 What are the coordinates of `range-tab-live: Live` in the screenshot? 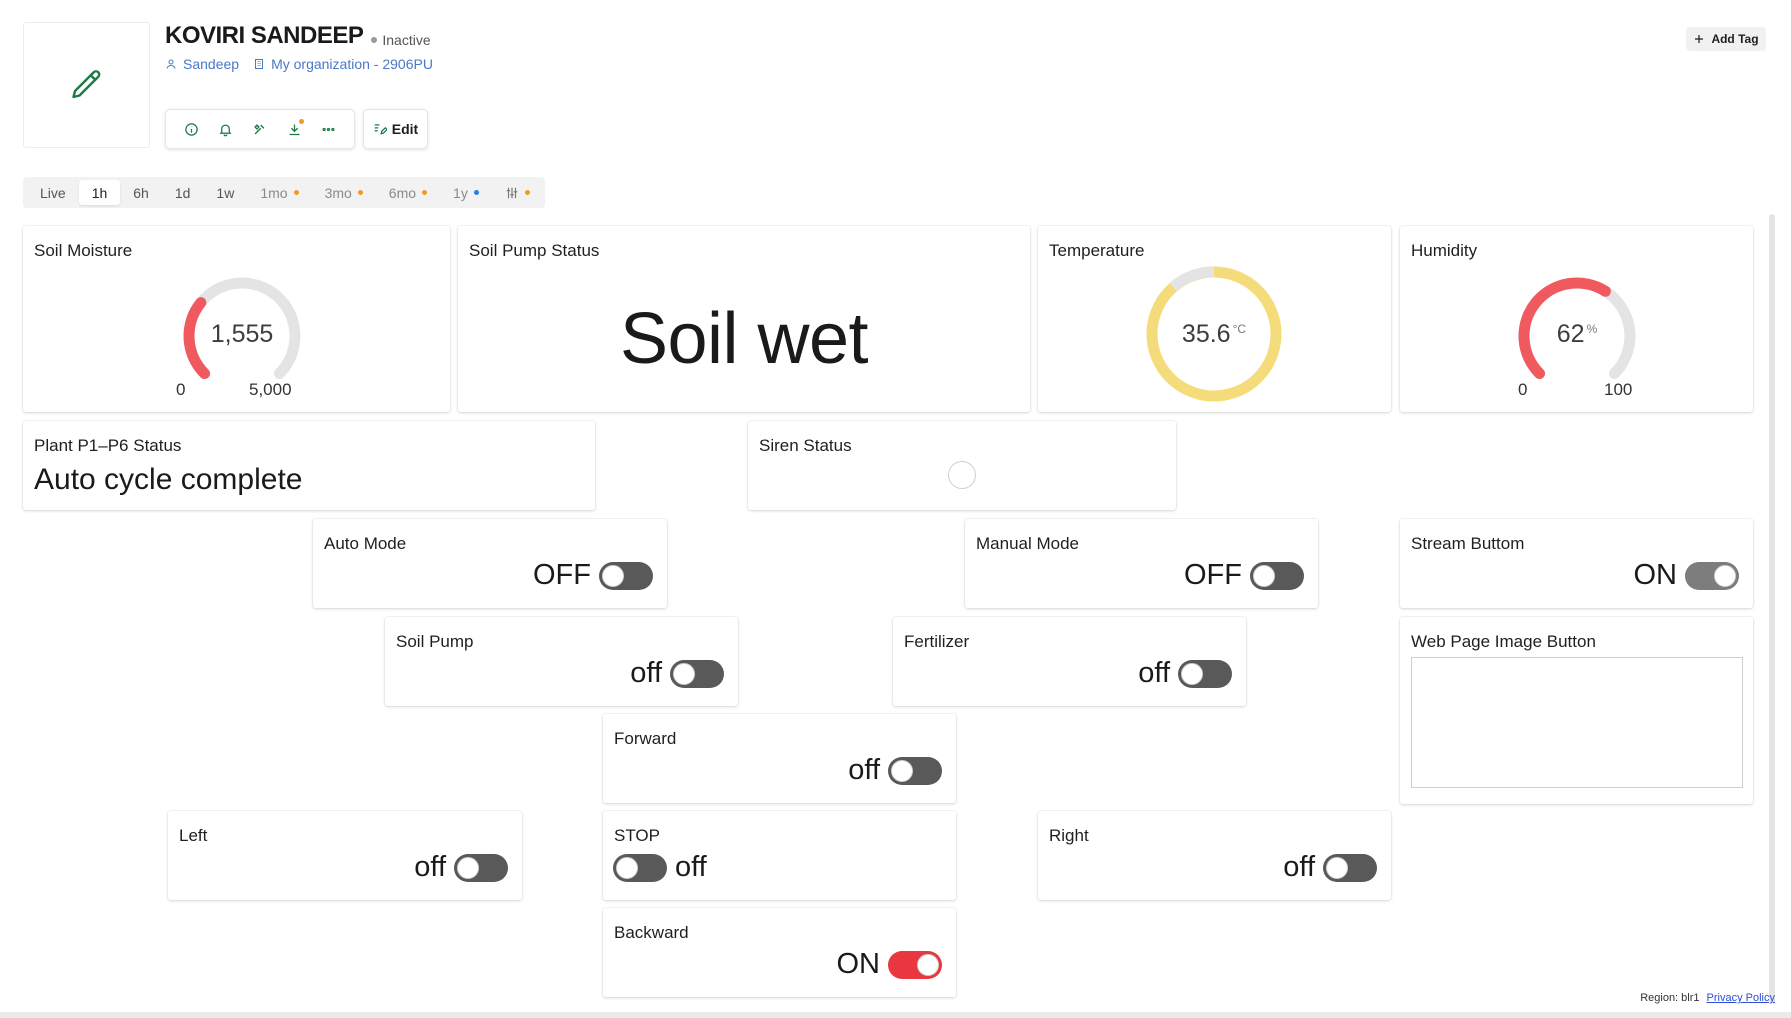 It's located at (53, 192).